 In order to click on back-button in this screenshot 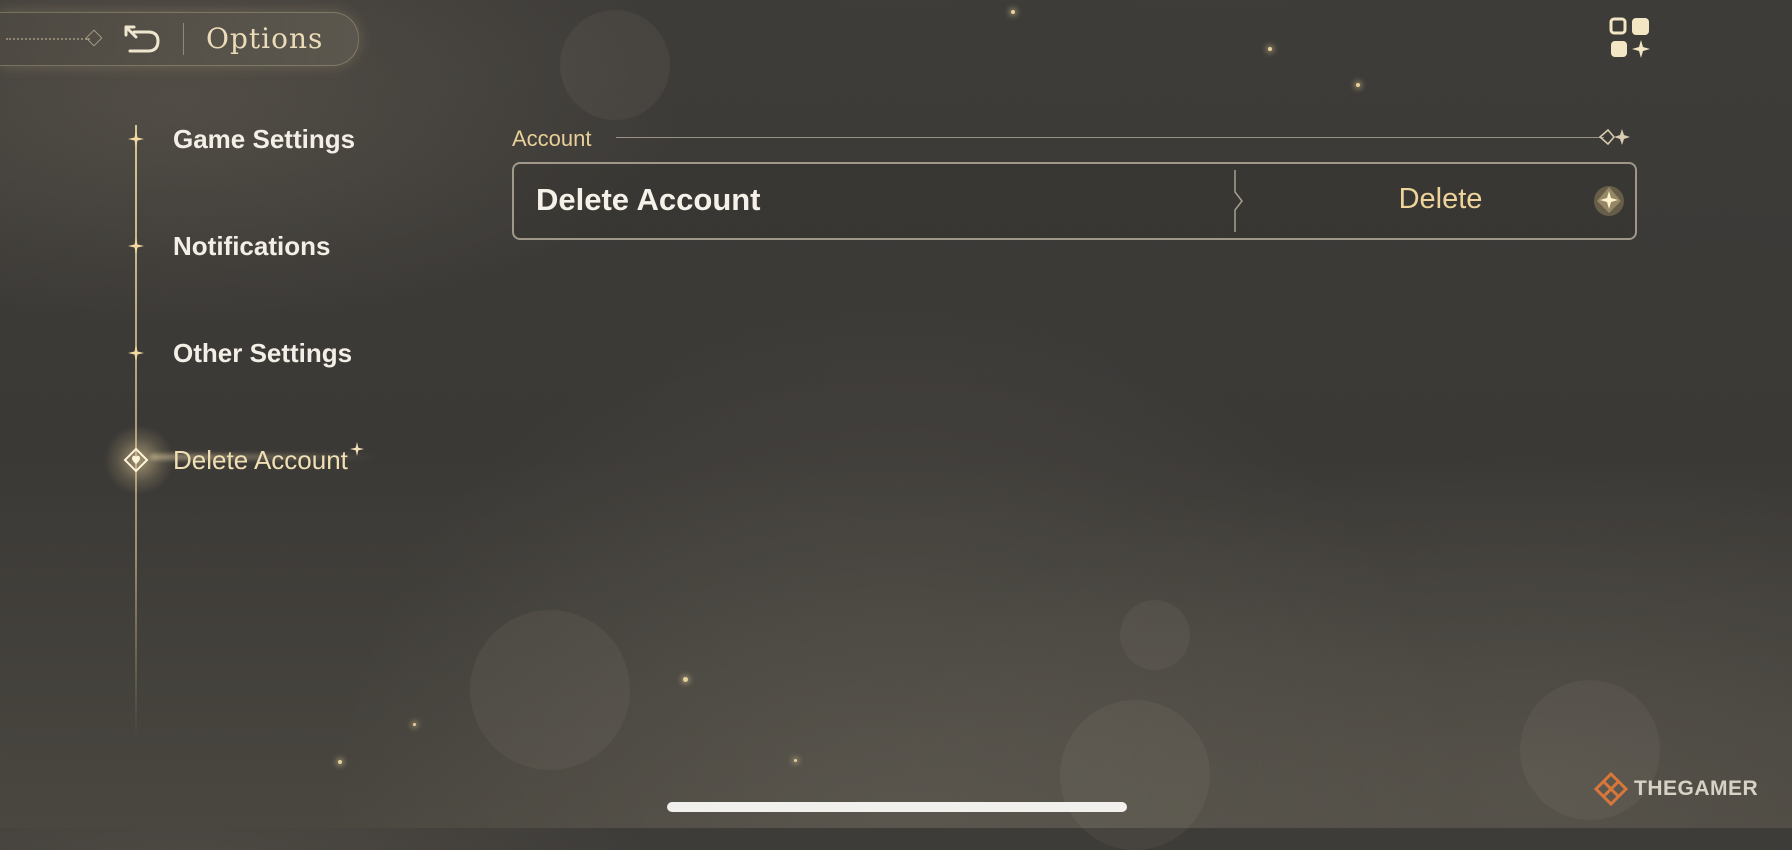, I will do `click(141, 39)`.